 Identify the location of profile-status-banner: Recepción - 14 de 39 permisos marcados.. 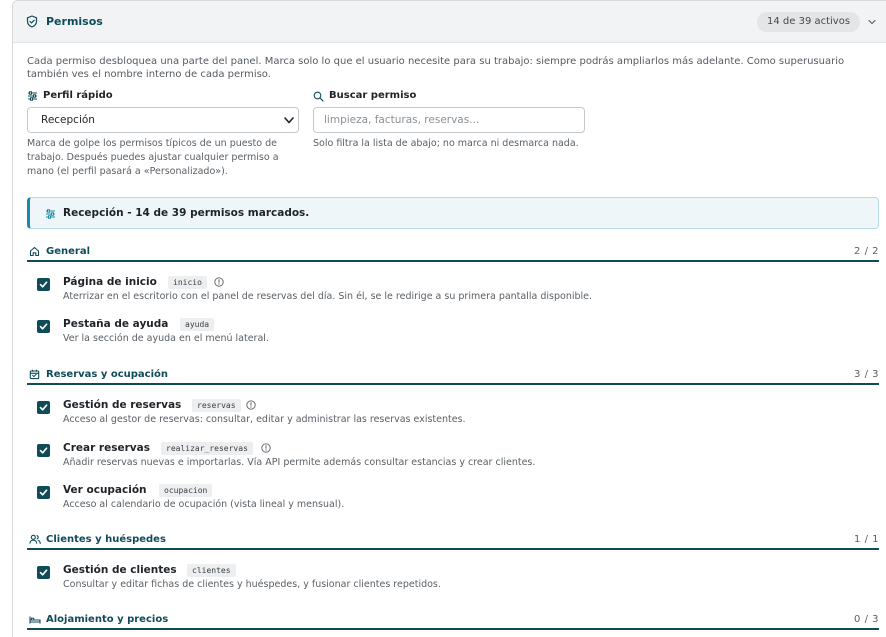
(453, 213).